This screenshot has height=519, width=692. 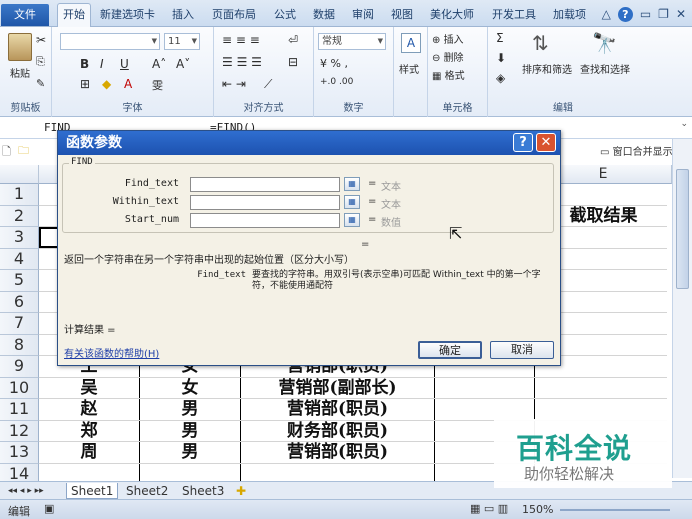 I want to click on copy-icon: ⎘, so click(x=40, y=62).